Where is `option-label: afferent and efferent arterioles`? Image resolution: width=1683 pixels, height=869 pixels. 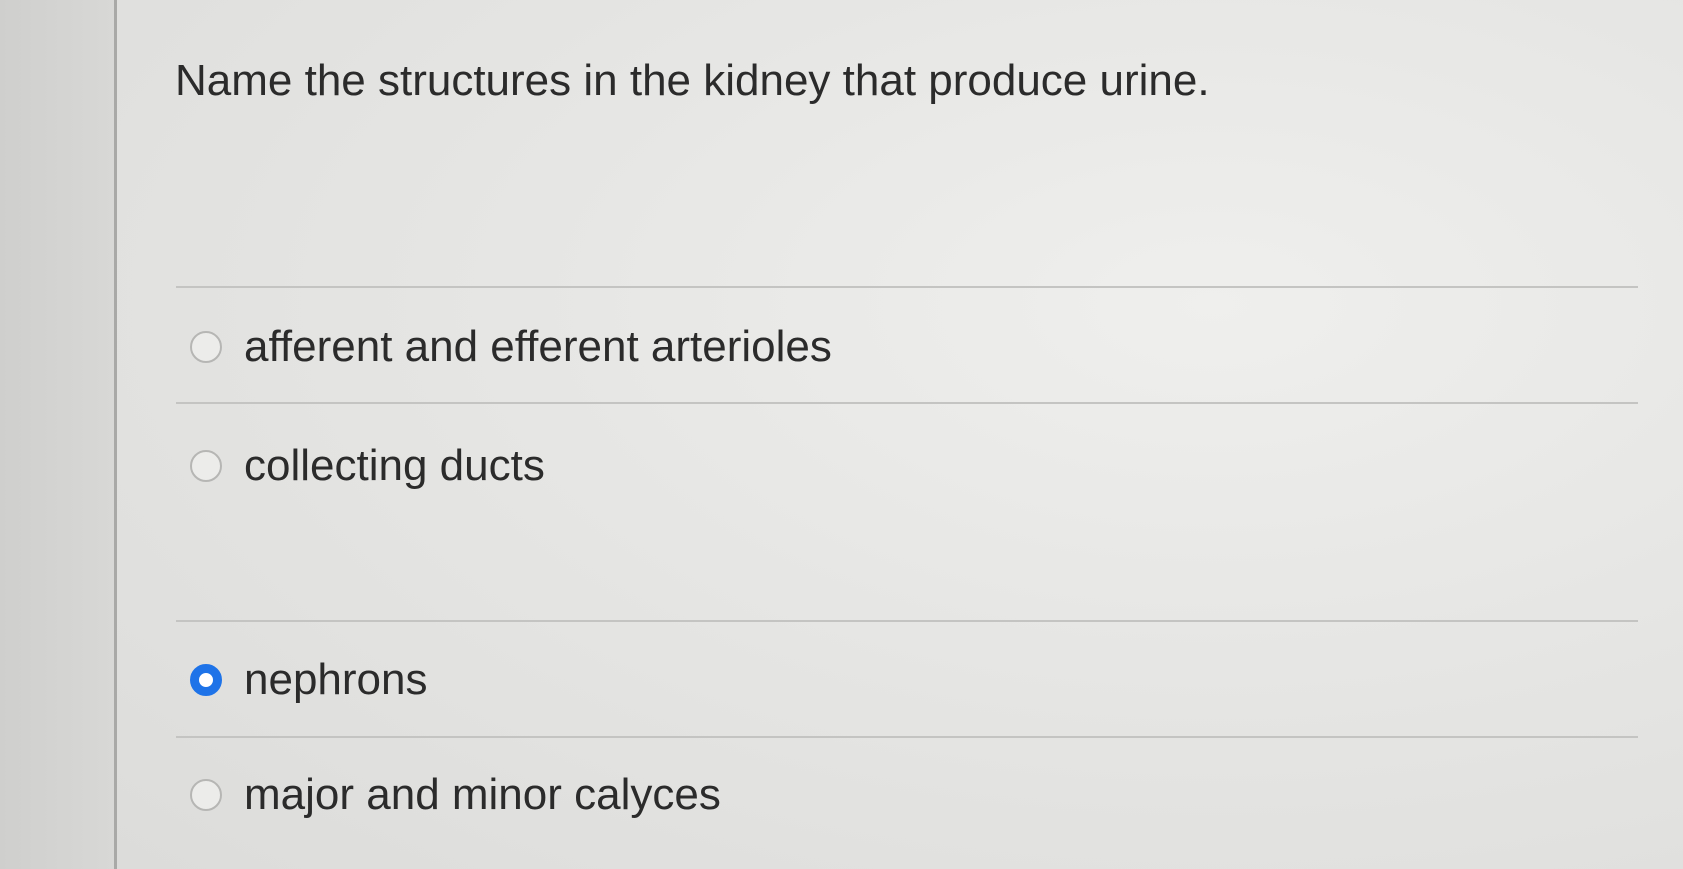 option-label: afferent and efferent arterioles is located at coordinates (538, 346).